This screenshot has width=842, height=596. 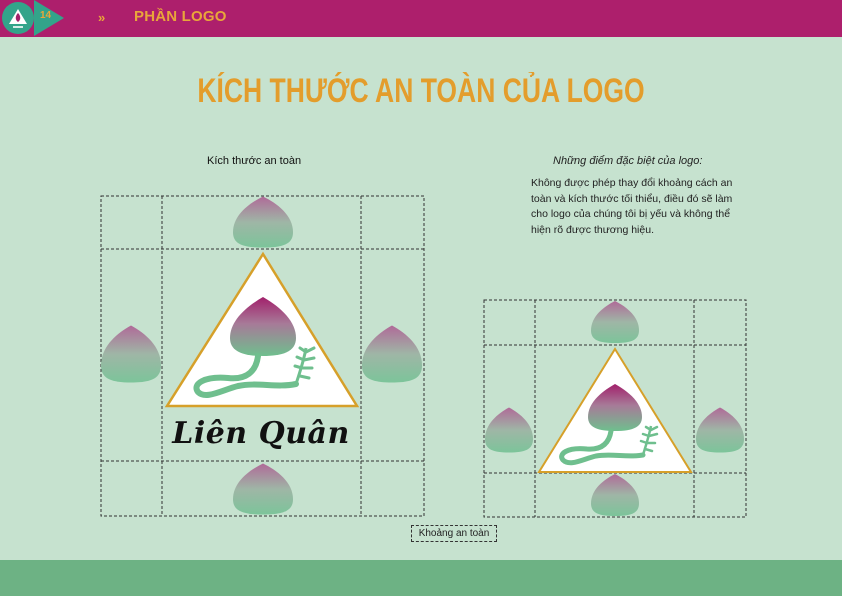 What do you see at coordinates (454, 533) in the screenshot?
I see `safe-zone-label: Khoảng an toàn` at bounding box center [454, 533].